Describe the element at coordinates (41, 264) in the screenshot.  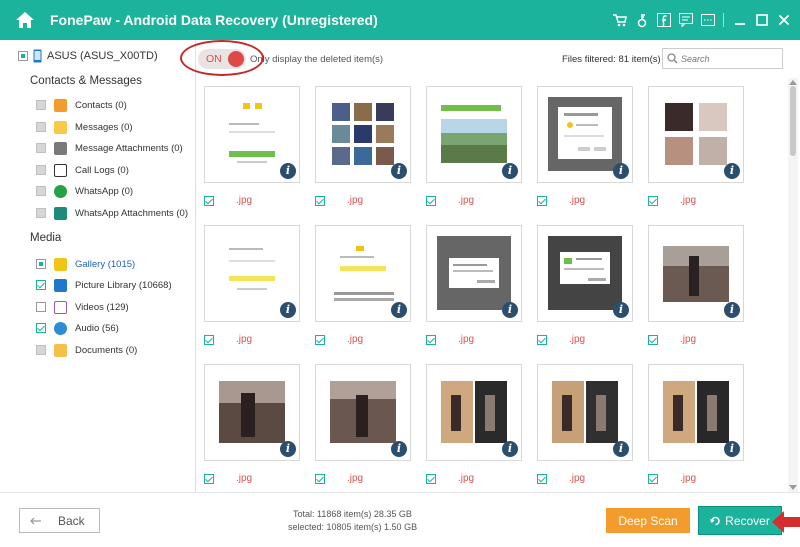
I see `gallery-checkbox` at that location.